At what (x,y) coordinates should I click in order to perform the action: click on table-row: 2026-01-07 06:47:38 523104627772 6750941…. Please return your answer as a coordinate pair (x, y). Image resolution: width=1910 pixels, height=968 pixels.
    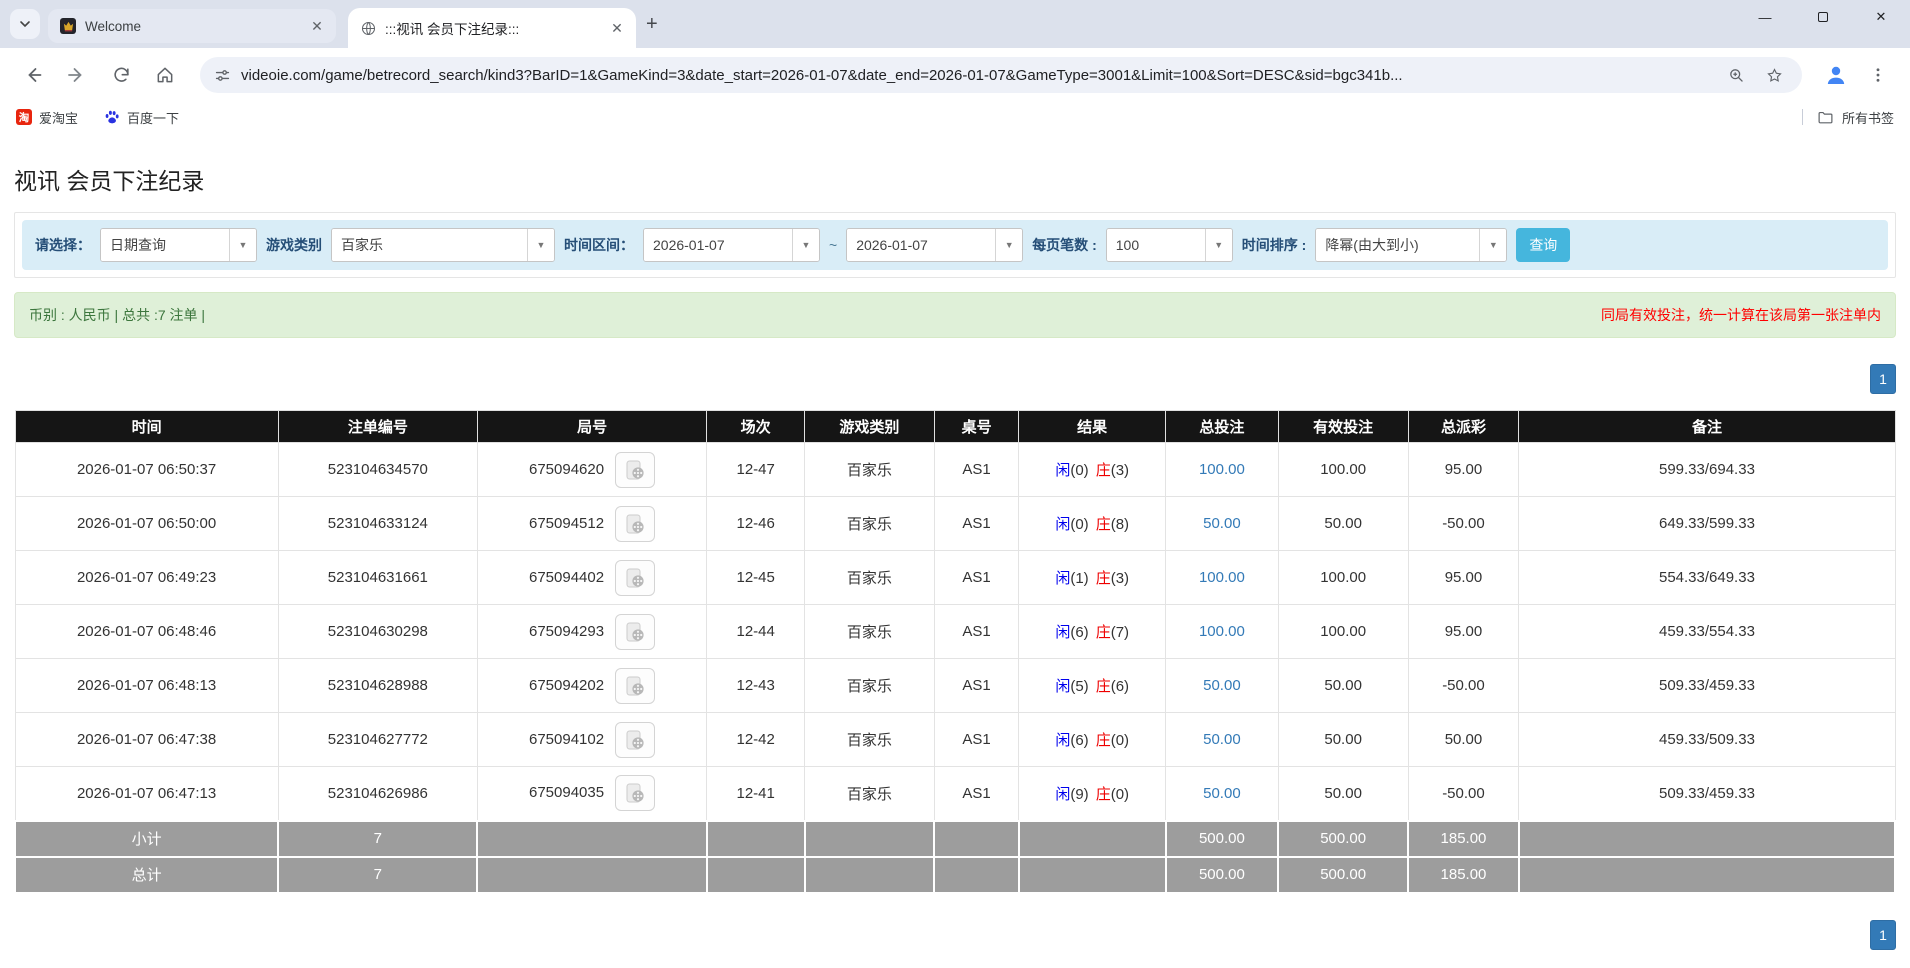
    Looking at the image, I should click on (955, 739).